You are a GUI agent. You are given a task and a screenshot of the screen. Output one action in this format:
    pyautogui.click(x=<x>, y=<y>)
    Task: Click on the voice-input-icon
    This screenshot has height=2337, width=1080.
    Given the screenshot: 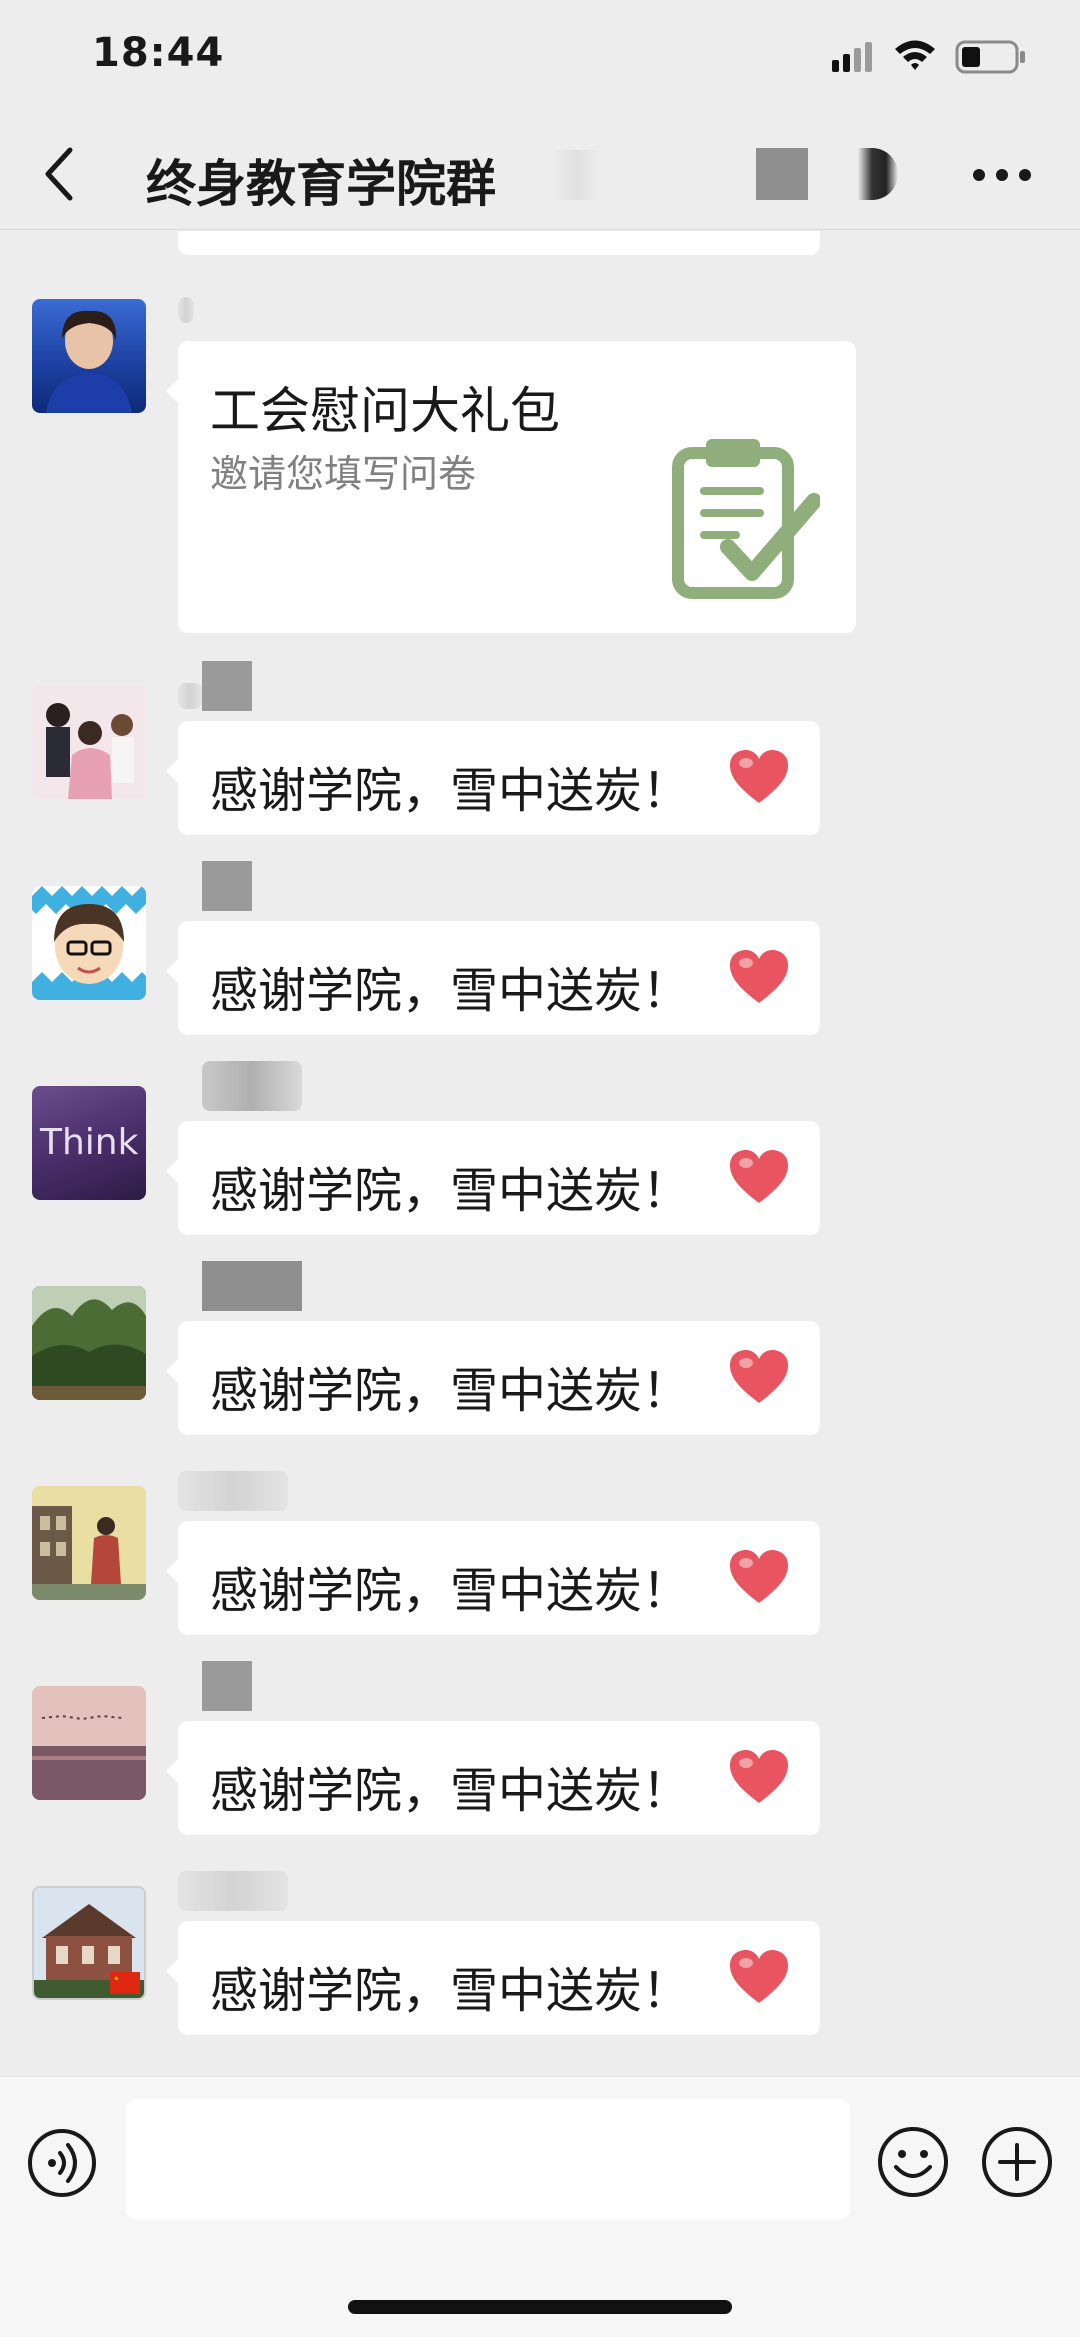 What is the action you would take?
    pyautogui.click(x=62, y=2163)
    